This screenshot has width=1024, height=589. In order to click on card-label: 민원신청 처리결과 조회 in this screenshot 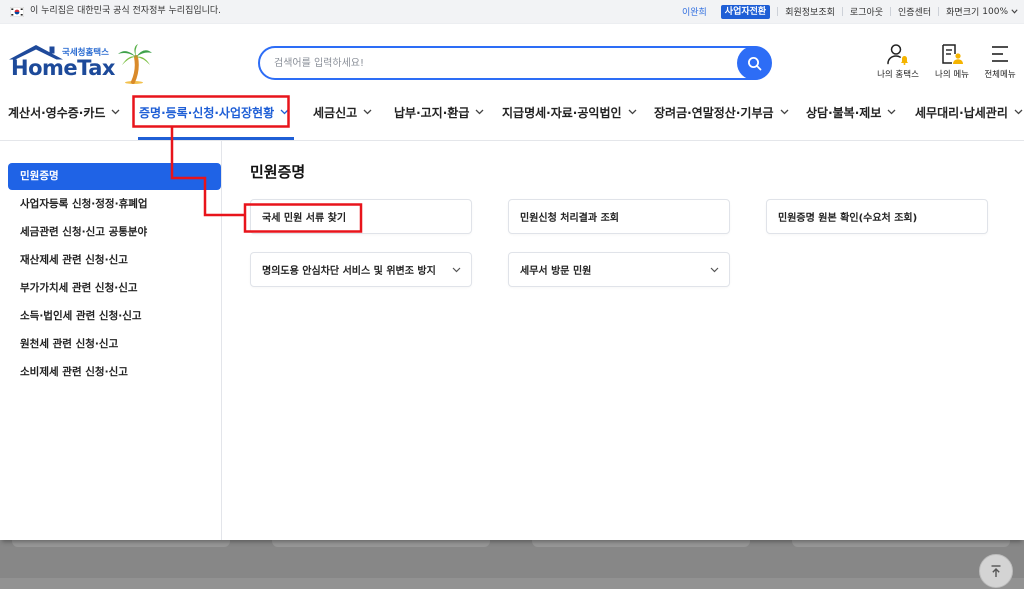, I will do `click(569, 218)`.